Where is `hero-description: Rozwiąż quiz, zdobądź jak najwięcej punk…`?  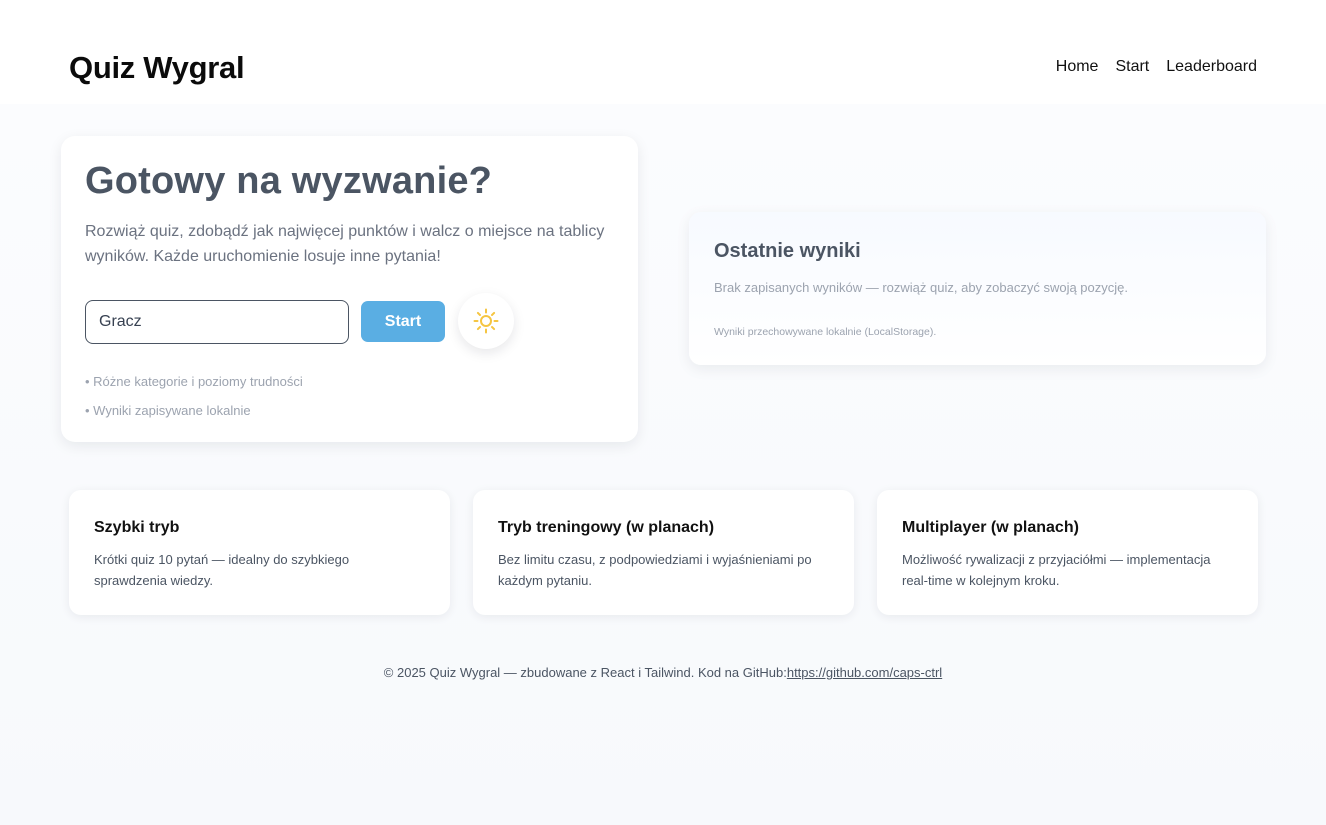
hero-description: Rozwiąż quiz, zdobądź jak najwięcej punk… is located at coordinates (345, 244).